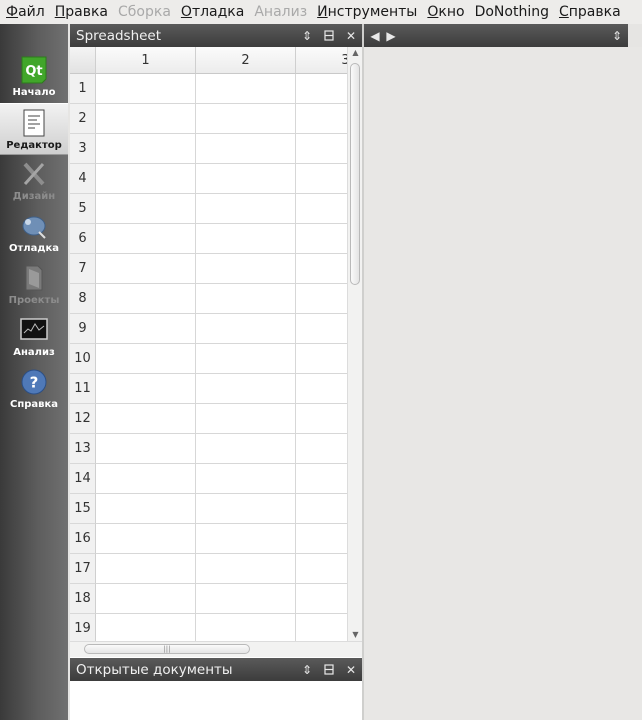 The width and height of the screenshot is (642, 720). Describe the element at coordinates (34, 337) in the screenshot. I see `mode-button-6: Анализ` at that location.